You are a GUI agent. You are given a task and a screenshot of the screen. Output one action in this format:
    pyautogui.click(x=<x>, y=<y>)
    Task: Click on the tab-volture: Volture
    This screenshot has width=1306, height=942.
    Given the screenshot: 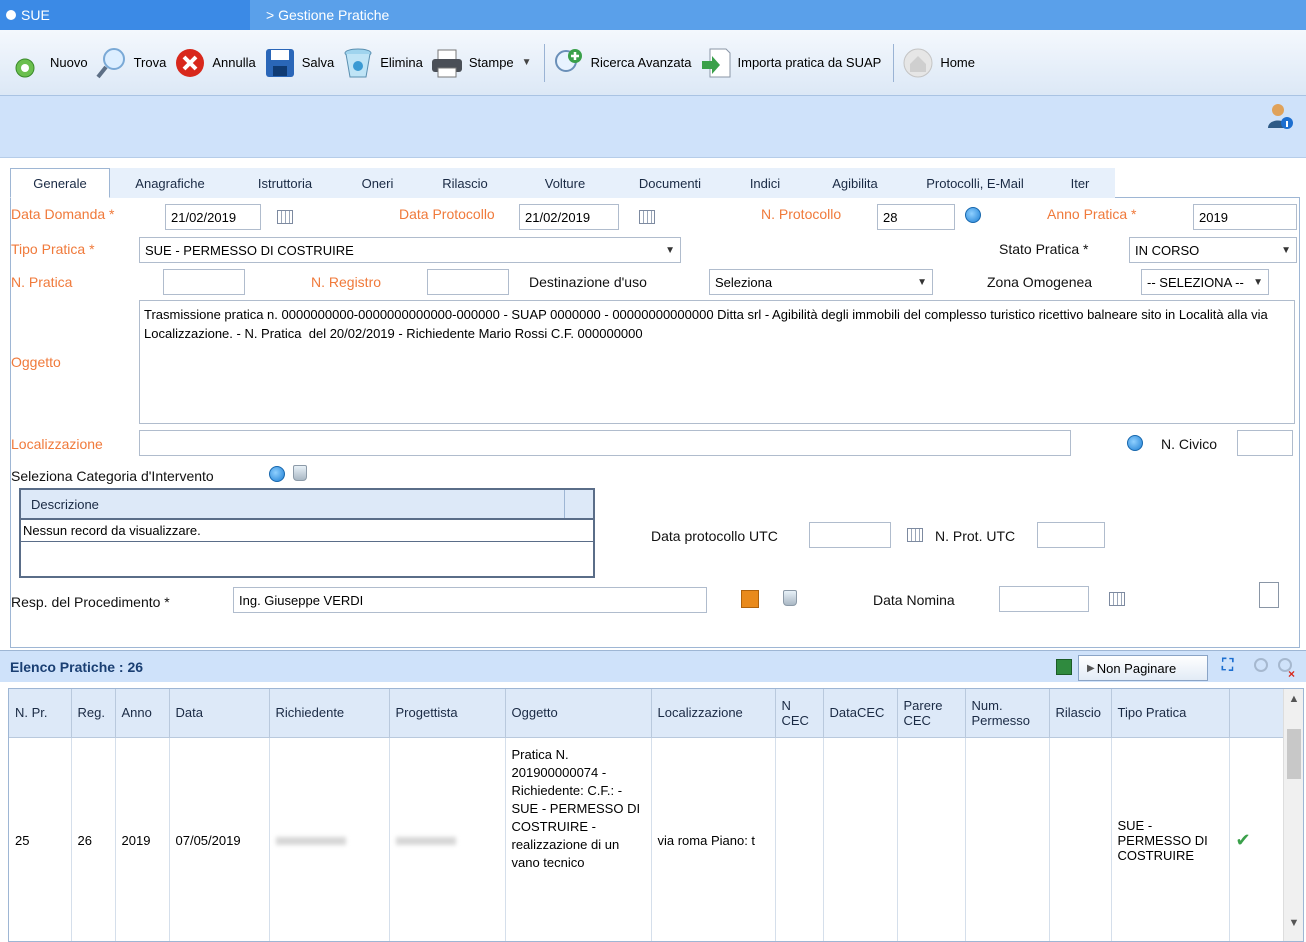 What is the action you would take?
    pyautogui.click(x=565, y=183)
    